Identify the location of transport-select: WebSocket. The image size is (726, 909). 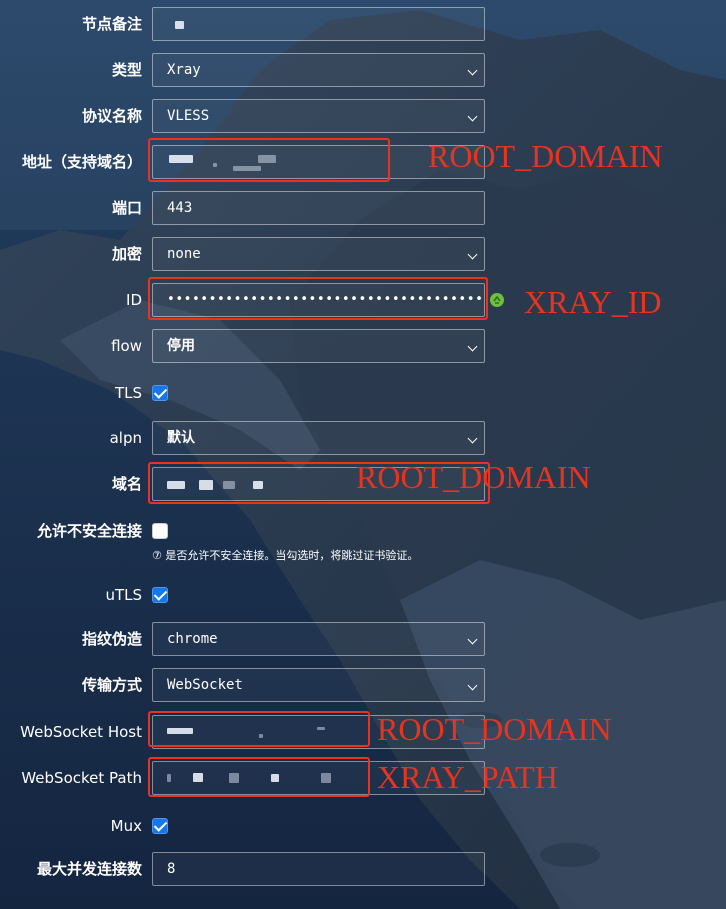
(318, 685).